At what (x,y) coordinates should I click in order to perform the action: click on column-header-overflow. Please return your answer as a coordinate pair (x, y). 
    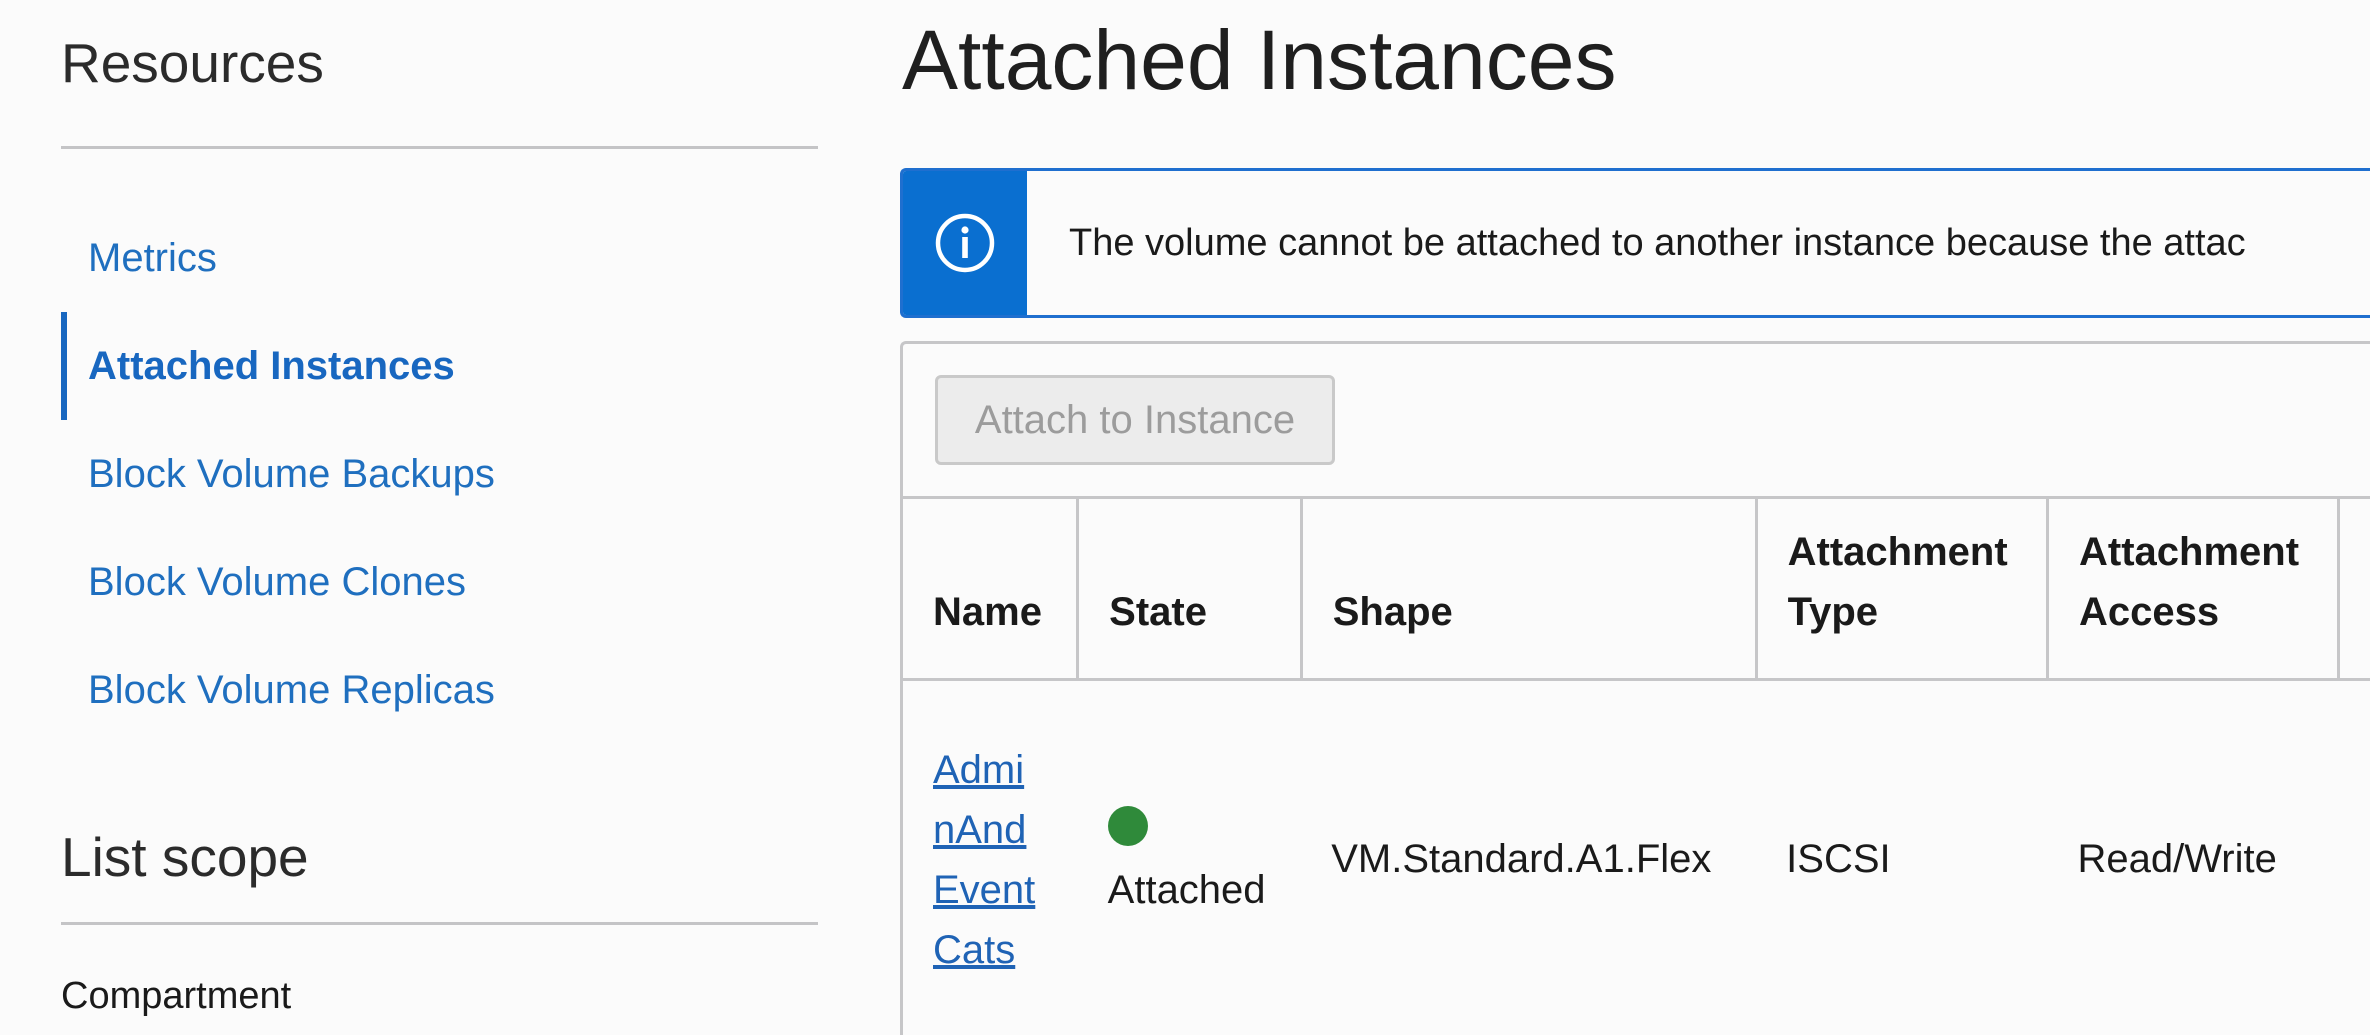
    Looking at the image, I should click on (2354, 590).